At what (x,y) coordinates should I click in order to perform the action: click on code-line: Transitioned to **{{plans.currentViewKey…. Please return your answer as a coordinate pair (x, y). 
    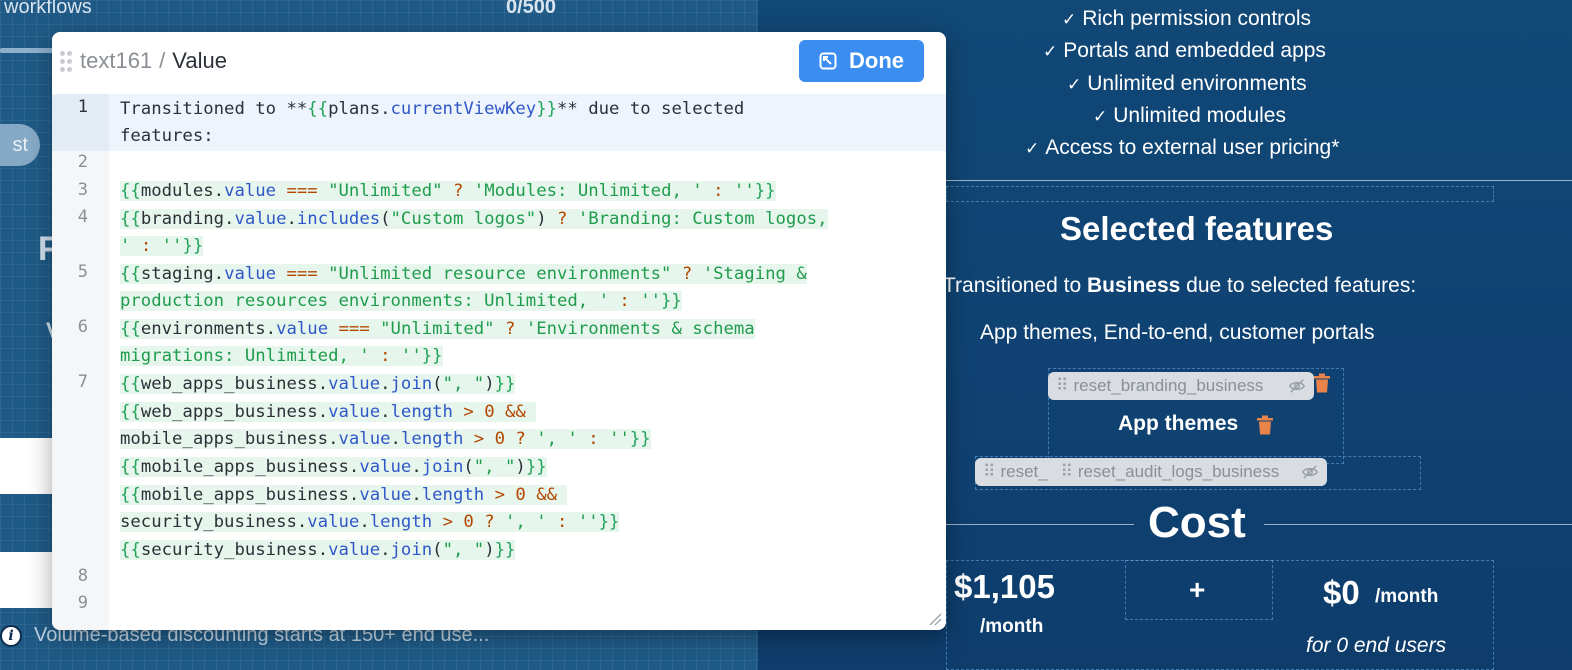
    Looking at the image, I should click on (432, 109).